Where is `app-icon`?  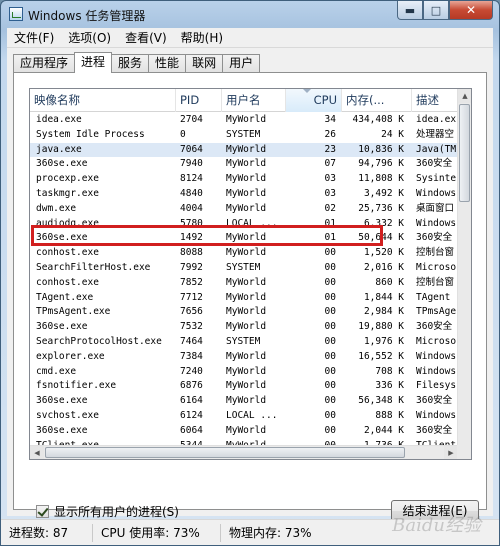 app-icon is located at coordinates (16, 14).